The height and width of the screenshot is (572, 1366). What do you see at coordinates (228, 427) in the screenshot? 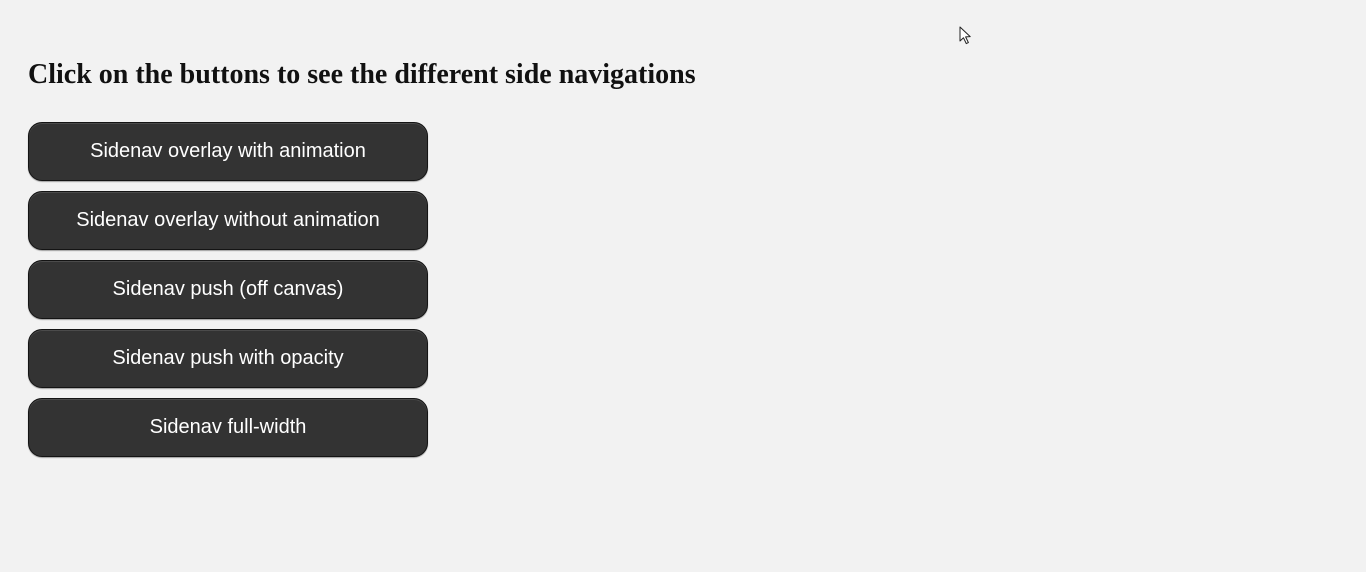
I see `sidenav-full-width-button: Sidenav full-width` at bounding box center [228, 427].